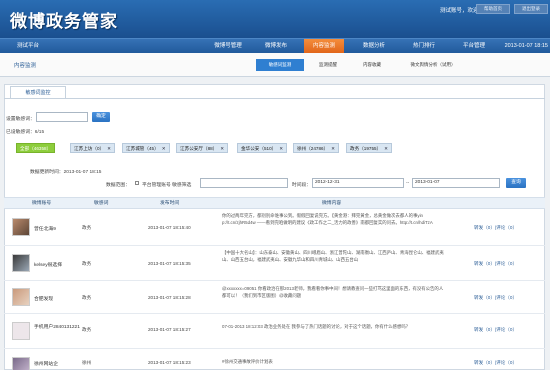  I want to click on chip-label: 江苏城管（45）, so click(142, 148).